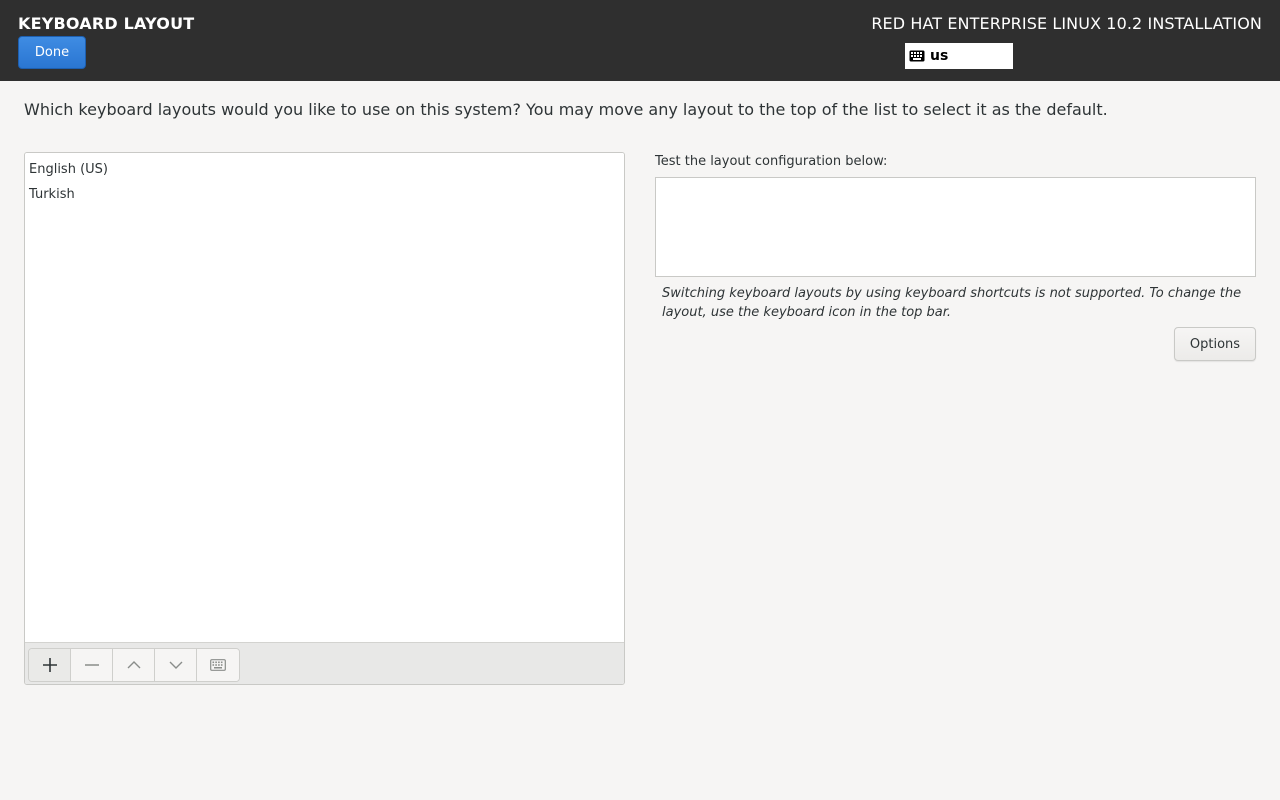 This screenshot has width=1280, height=800. Describe the element at coordinates (324, 194) in the screenshot. I see `layout-item-turkish: Turkish` at that location.